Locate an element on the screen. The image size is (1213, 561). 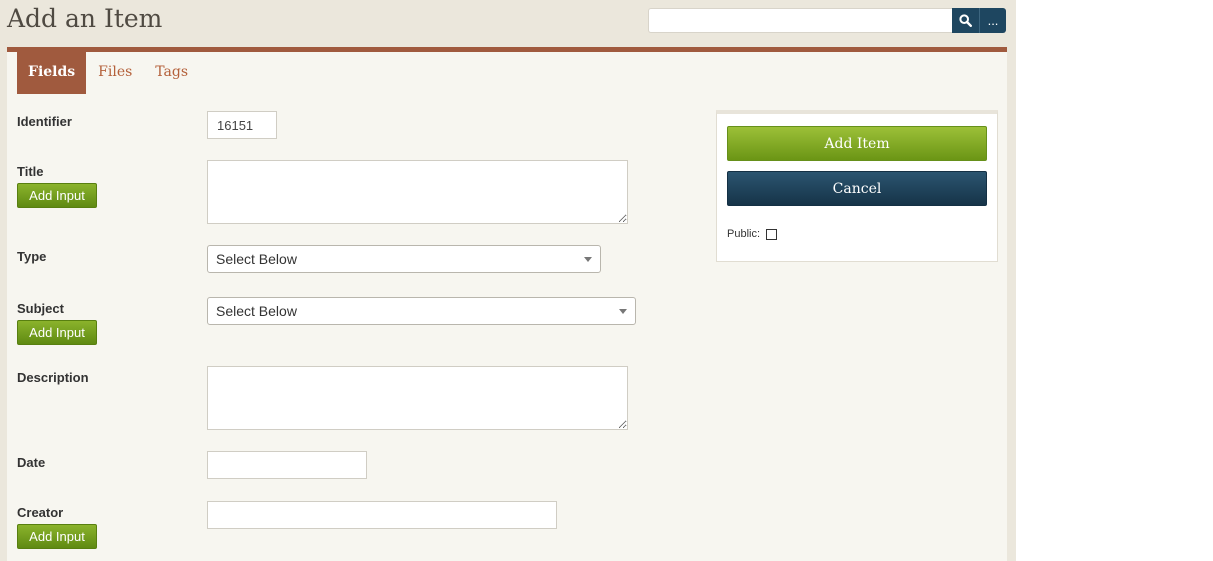
section-tabs: Fields Files Tags is located at coordinates (108, 73).